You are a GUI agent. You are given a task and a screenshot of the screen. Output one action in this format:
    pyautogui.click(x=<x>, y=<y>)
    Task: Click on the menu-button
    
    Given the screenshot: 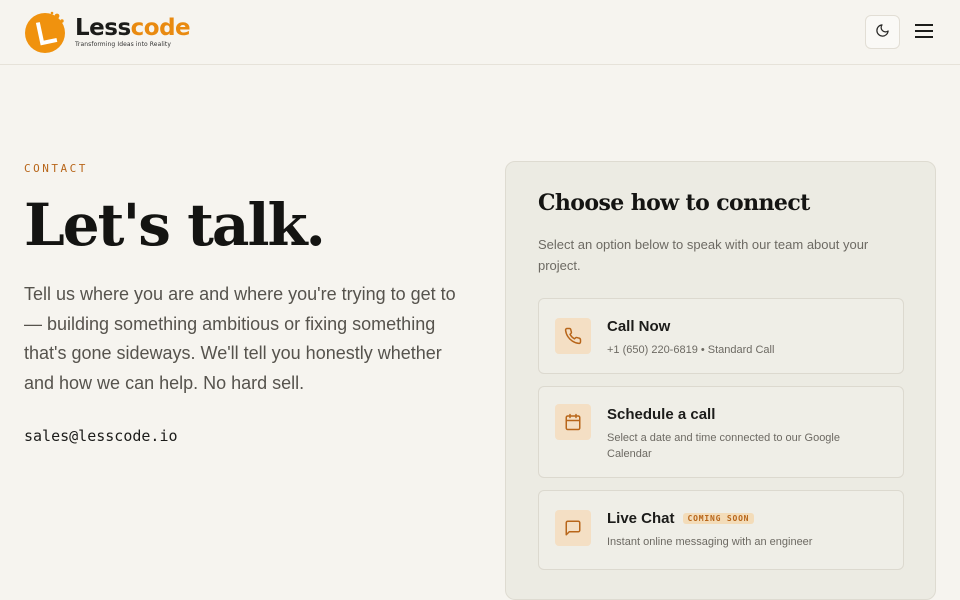 What is the action you would take?
    pyautogui.click(x=924, y=32)
    